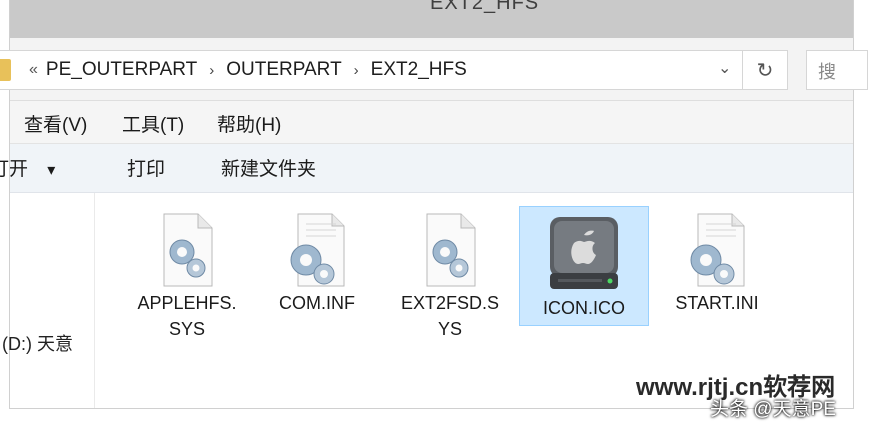  I want to click on new-folder-button: 新建文件夹, so click(268, 167).